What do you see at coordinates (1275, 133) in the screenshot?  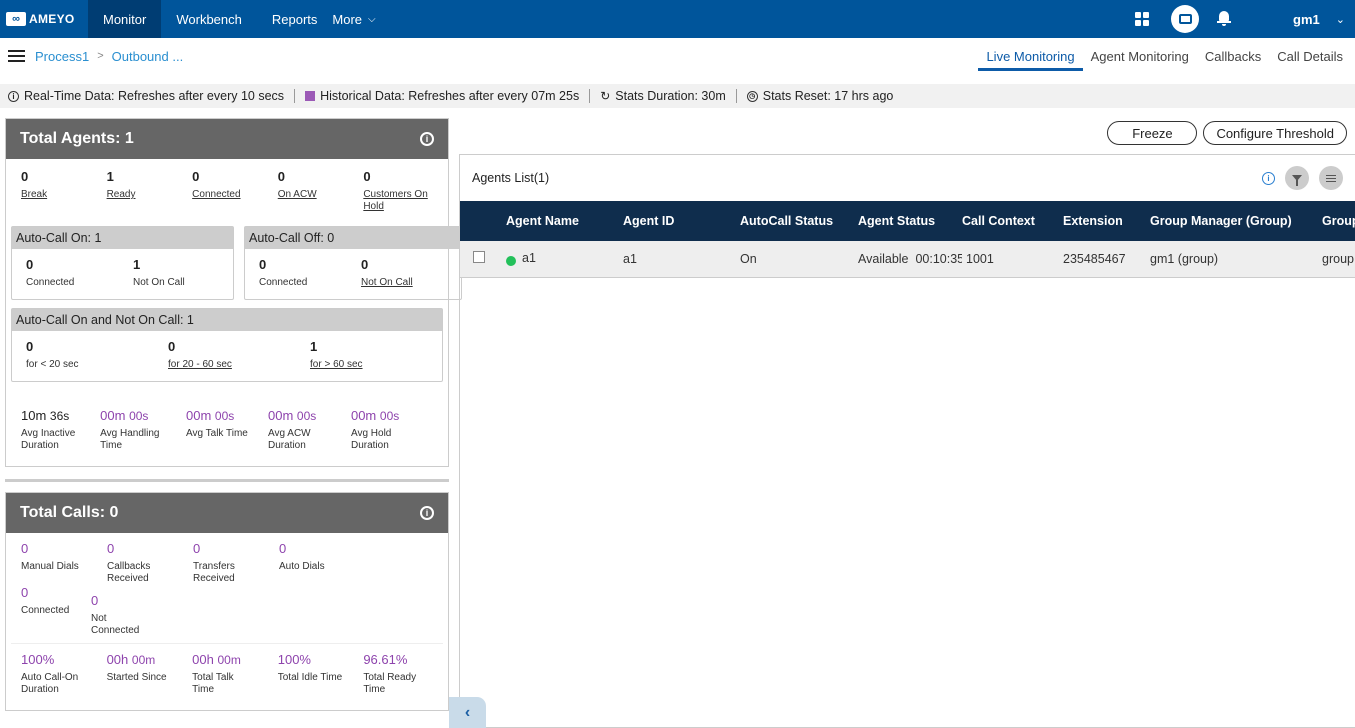 I see `configure-threshold-button: Configure Threshold` at bounding box center [1275, 133].